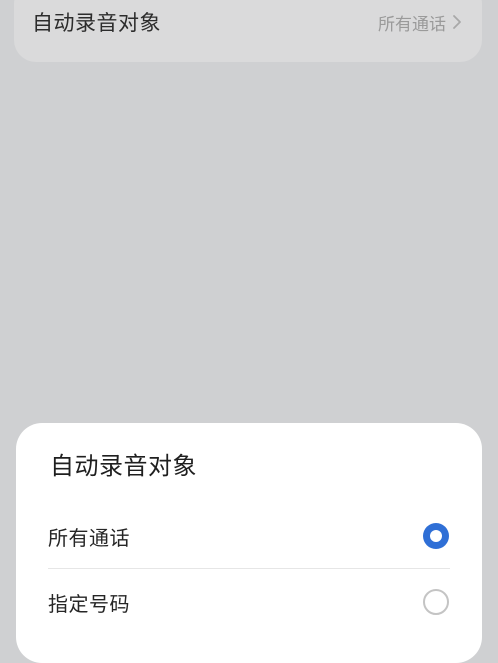 This screenshot has width=498, height=663. I want to click on sheet-title: 自动录音对象, so click(123, 466).